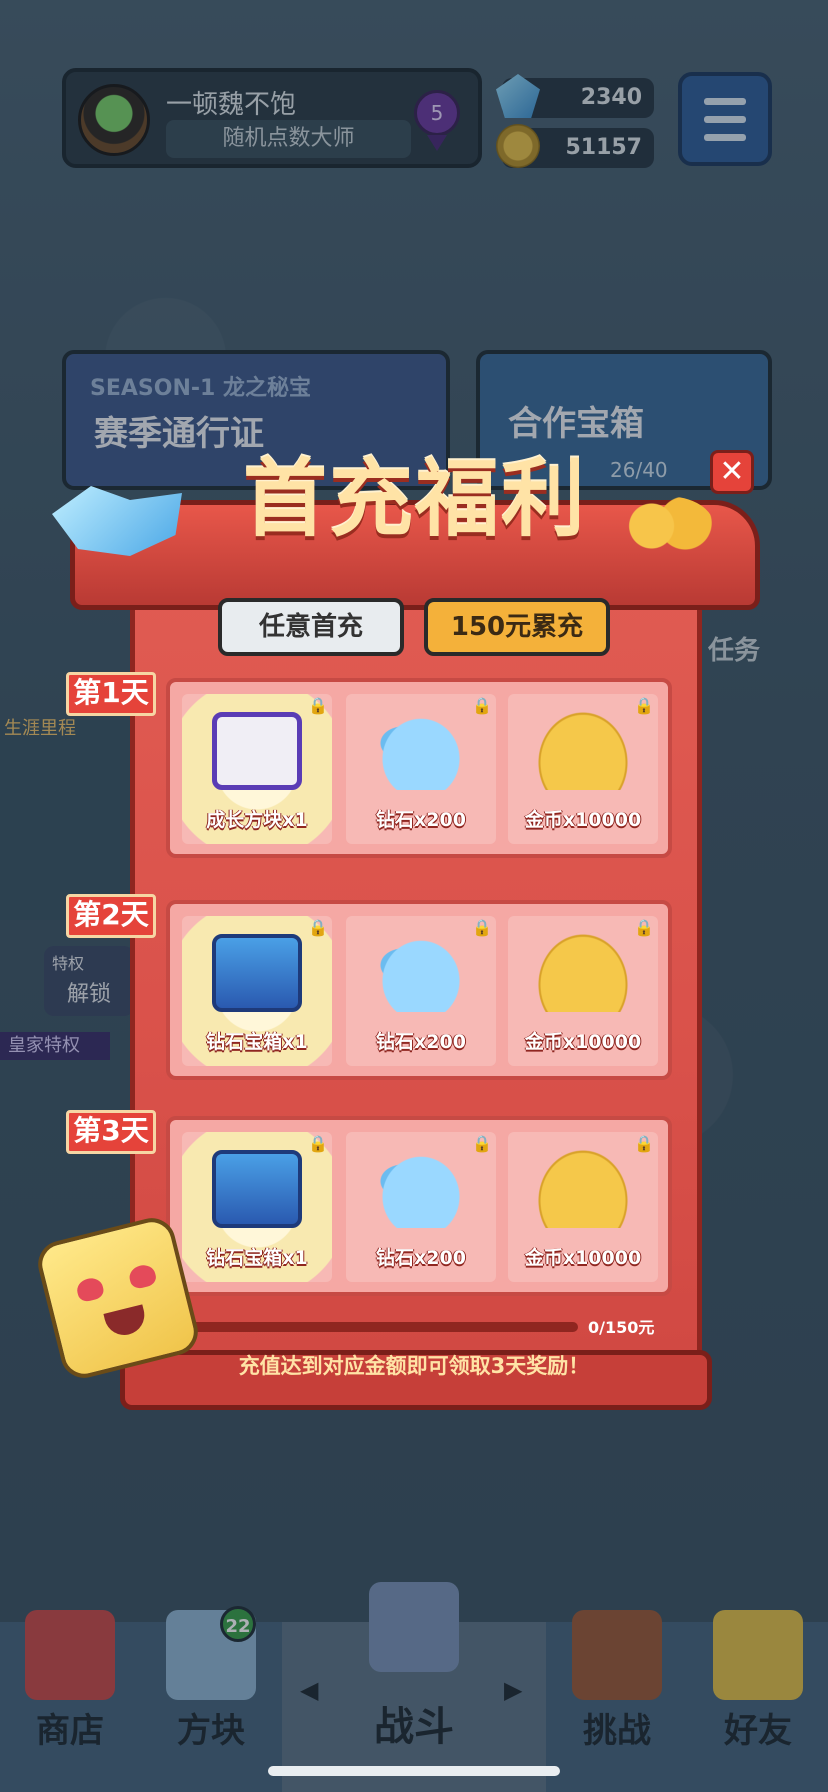  I want to click on day-tag-3: 第3天, so click(111, 1132).